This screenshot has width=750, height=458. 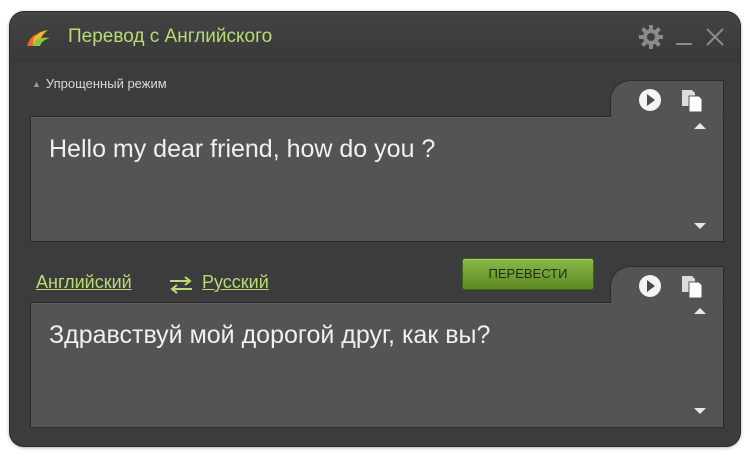 I want to click on collapse-arrow-icon: ▲, so click(x=36, y=84).